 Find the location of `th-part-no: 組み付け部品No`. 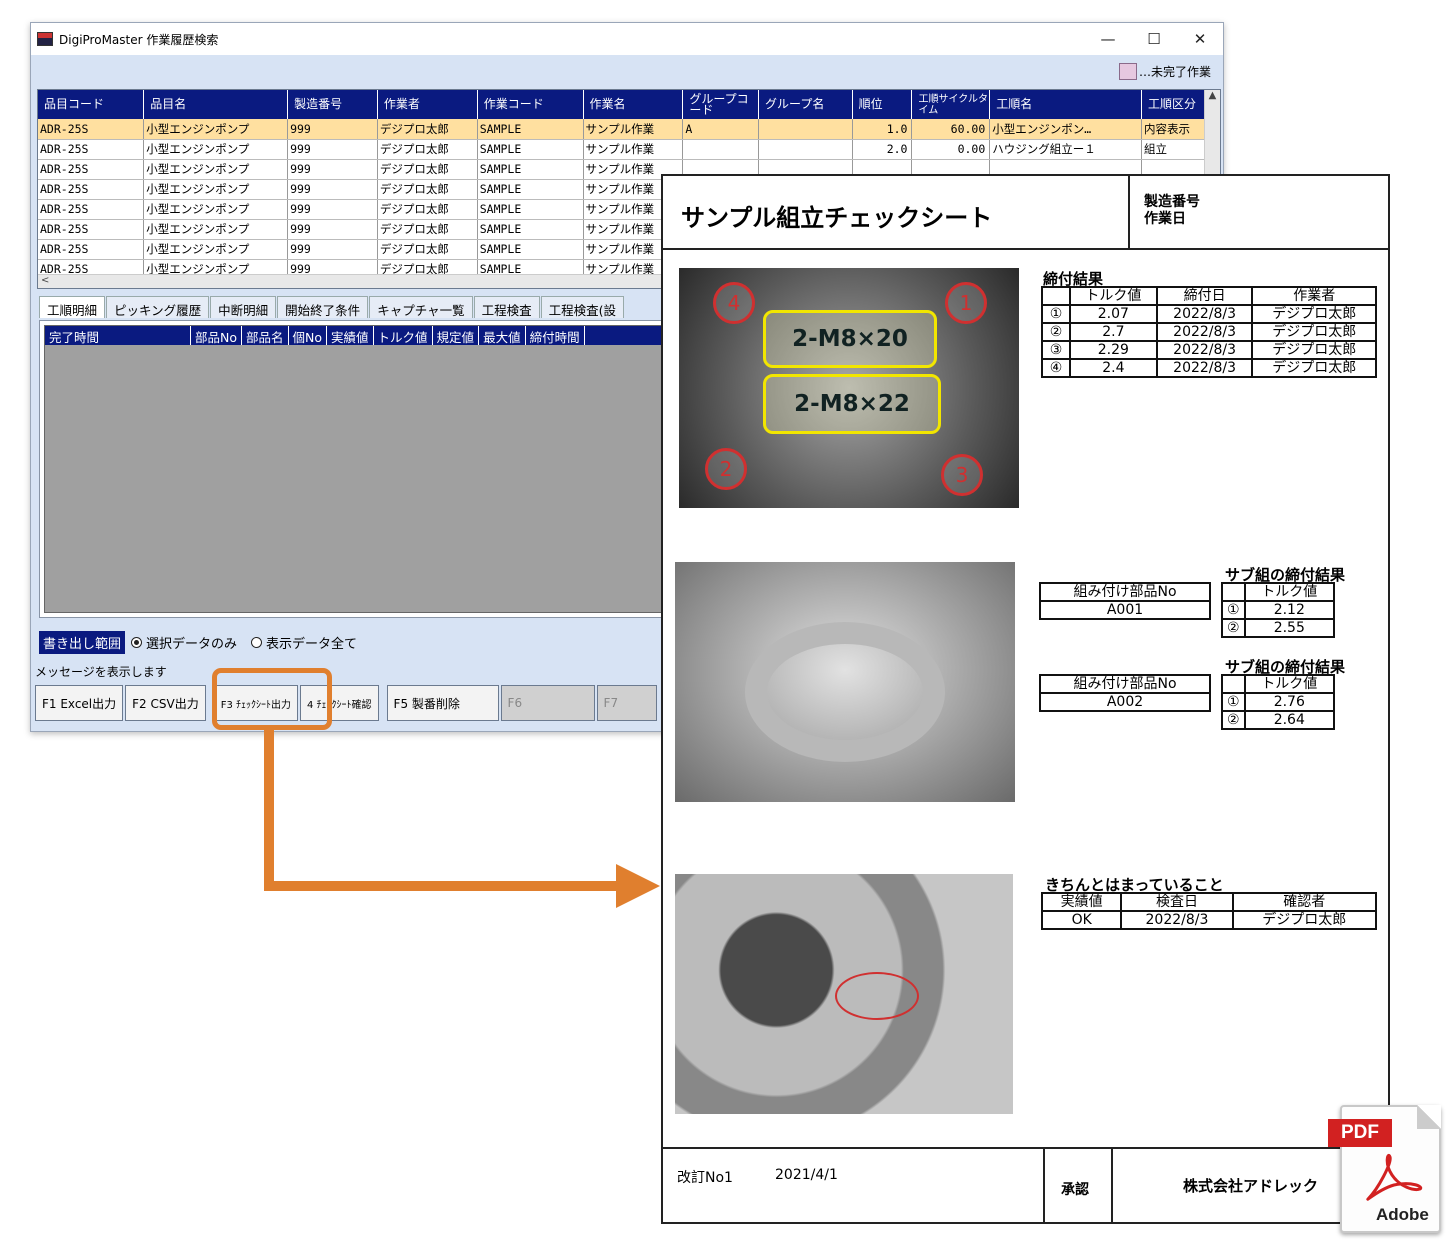

th-part-no: 組み付け部品No is located at coordinates (1125, 684).